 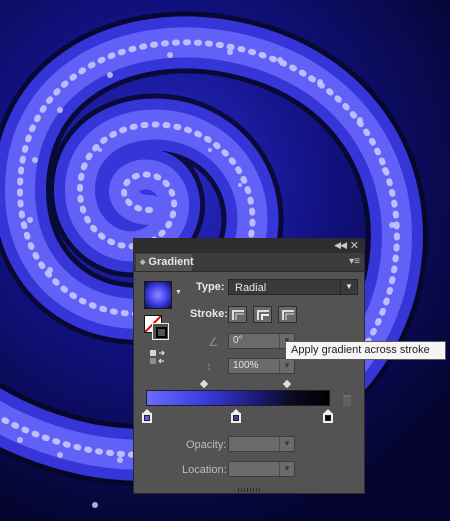 What do you see at coordinates (158, 295) in the screenshot?
I see `gradient-fill-swatch` at bounding box center [158, 295].